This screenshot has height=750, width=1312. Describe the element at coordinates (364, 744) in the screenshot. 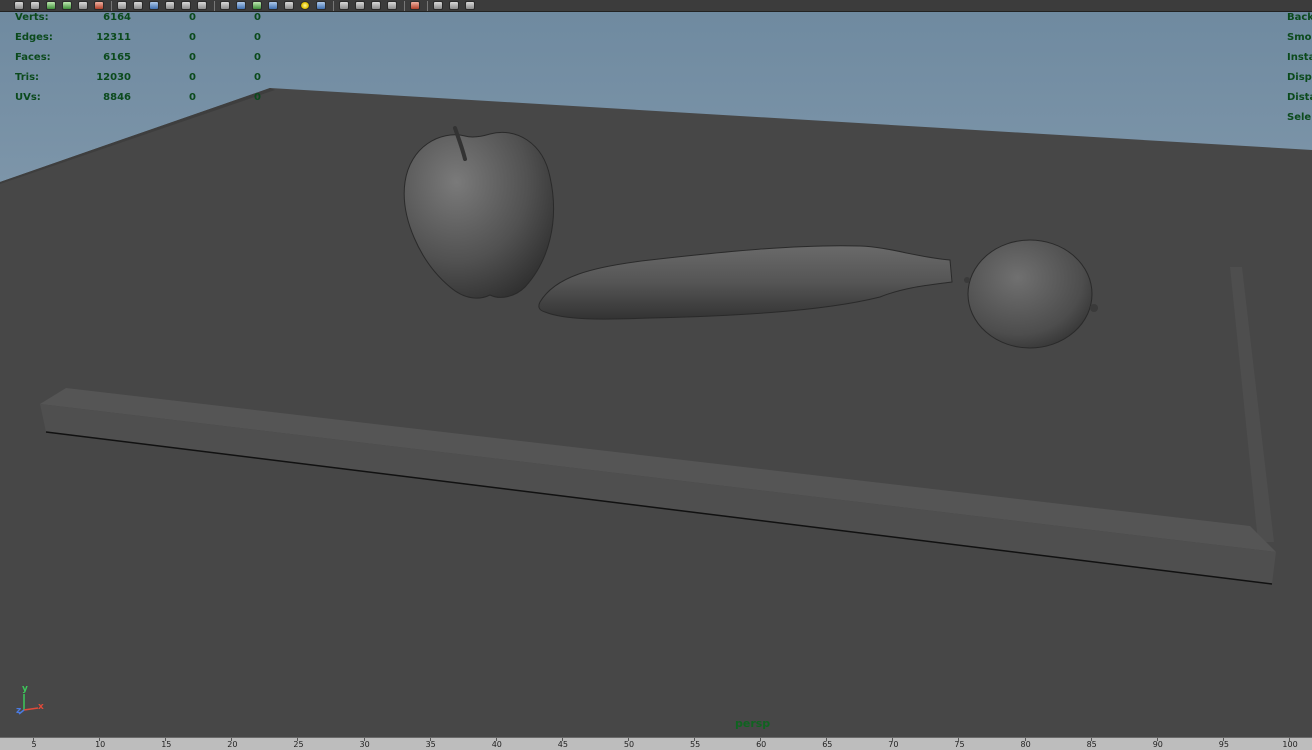

I see `time-slider-tick-label: 30` at that location.